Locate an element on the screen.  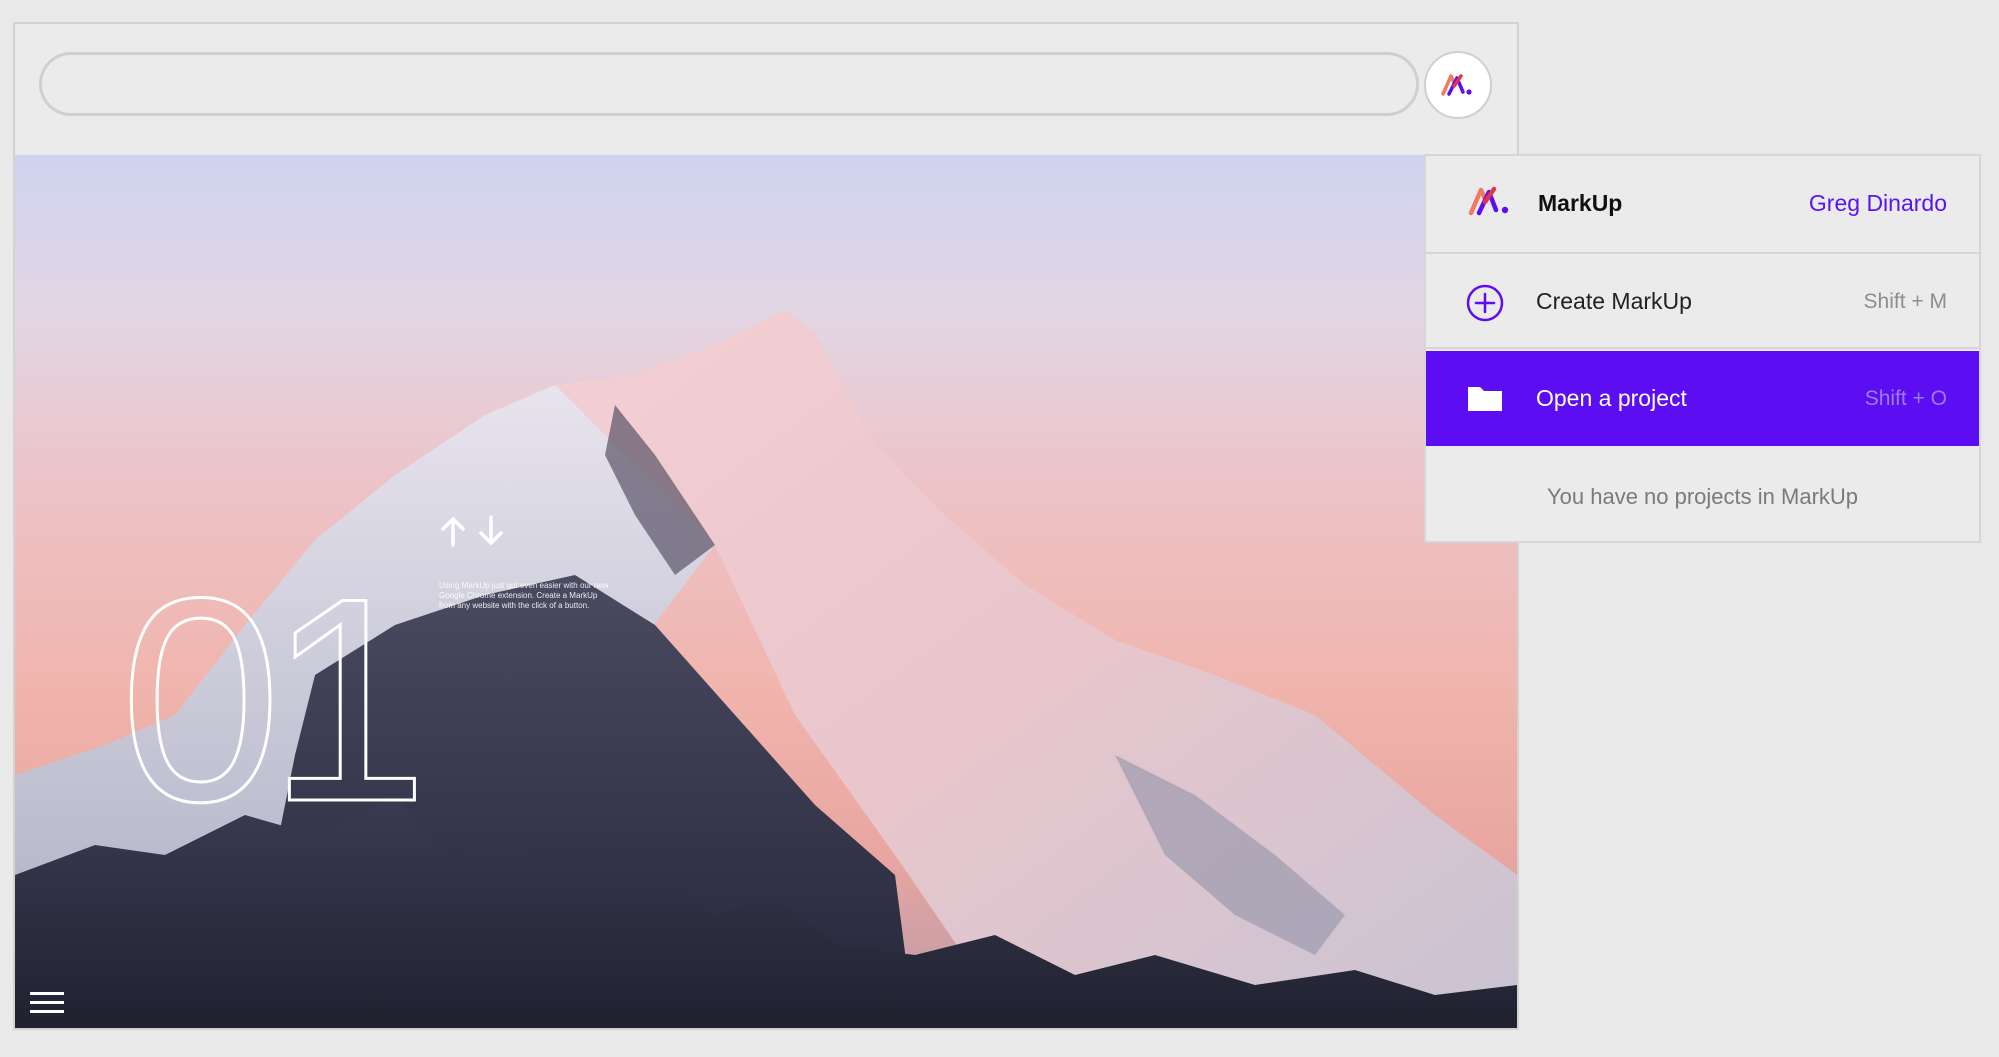
plus-circle-icon is located at coordinates (1485, 303).